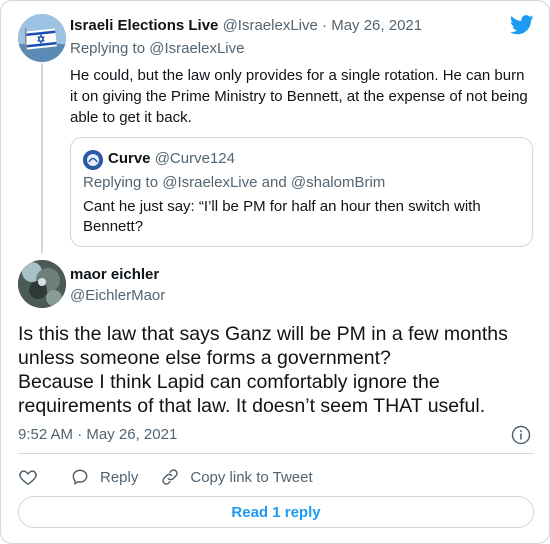 The image size is (550, 544). I want to click on parent-author-handle: @IsraelexLive, so click(270, 25).